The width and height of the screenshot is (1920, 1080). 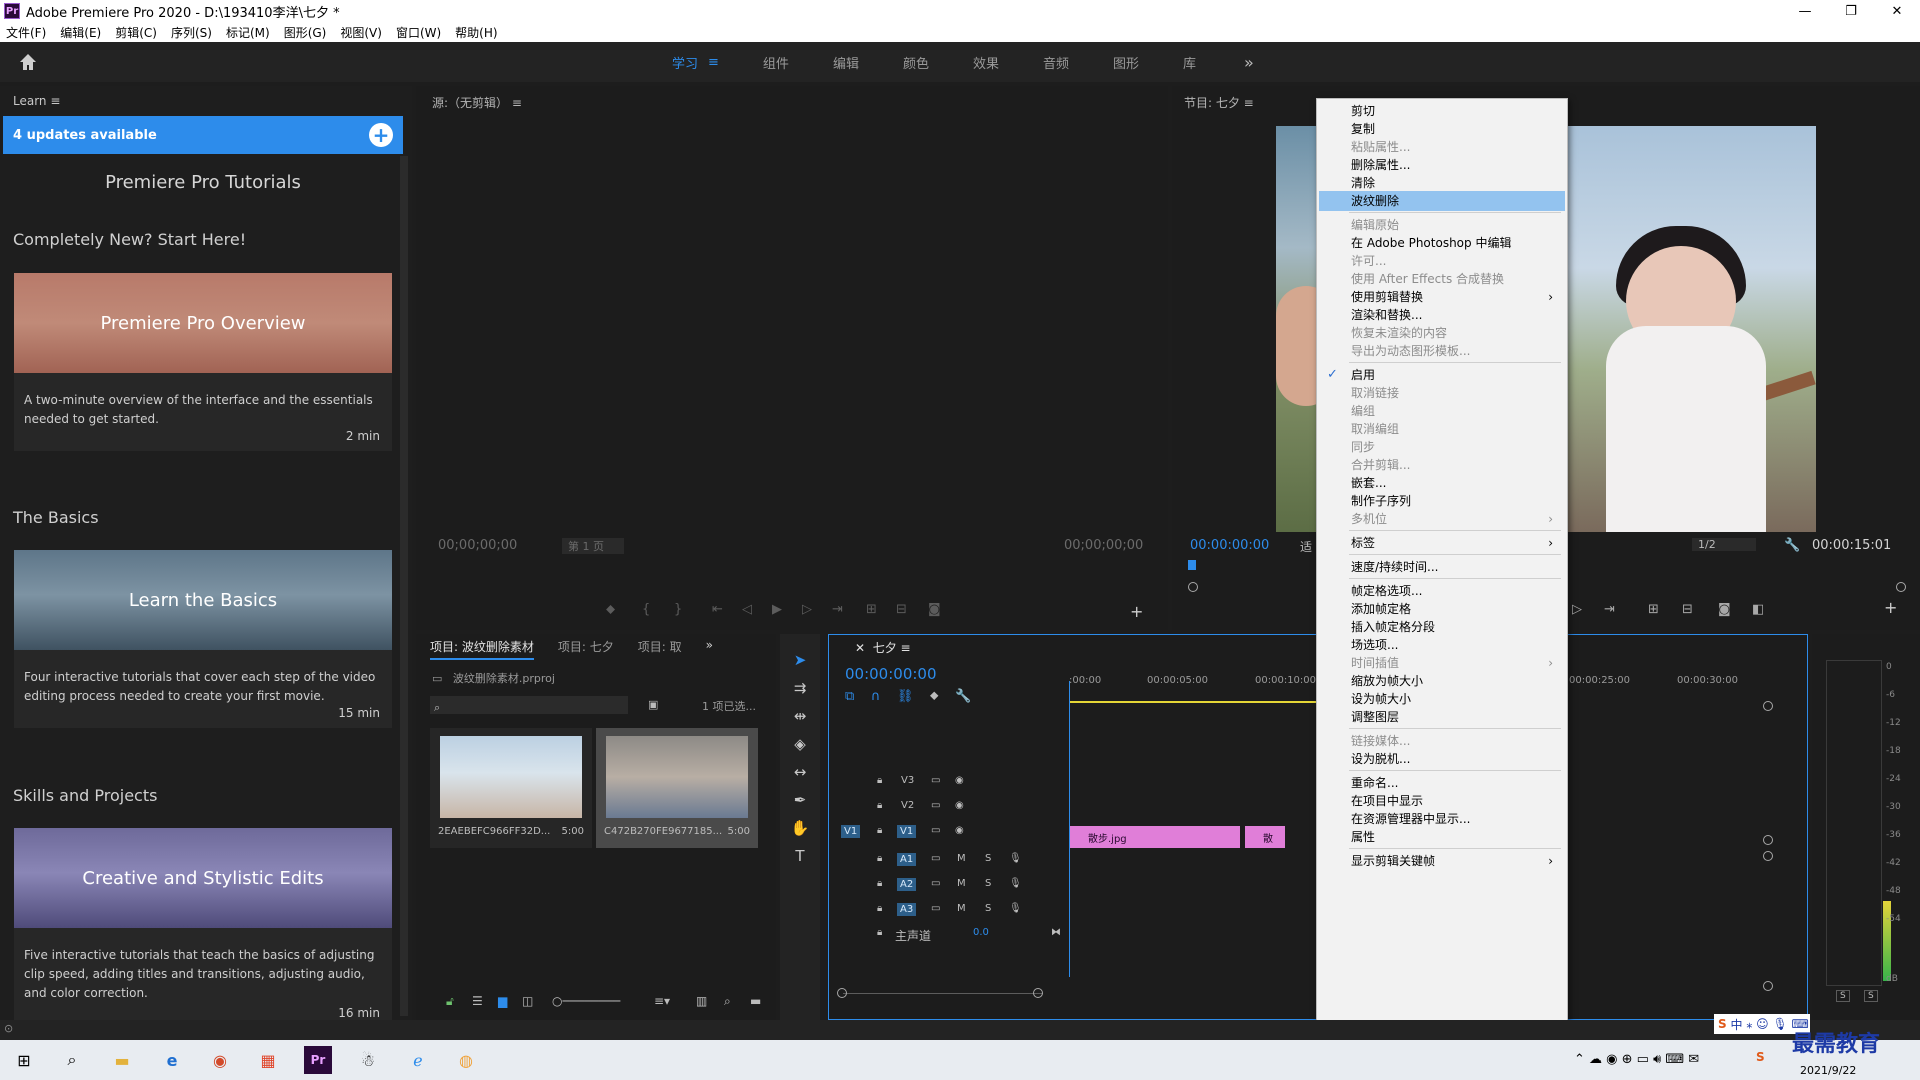 What do you see at coordinates (901, 609) in the screenshot?
I see `overwrite-icon: ⊟` at bounding box center [901, 609].